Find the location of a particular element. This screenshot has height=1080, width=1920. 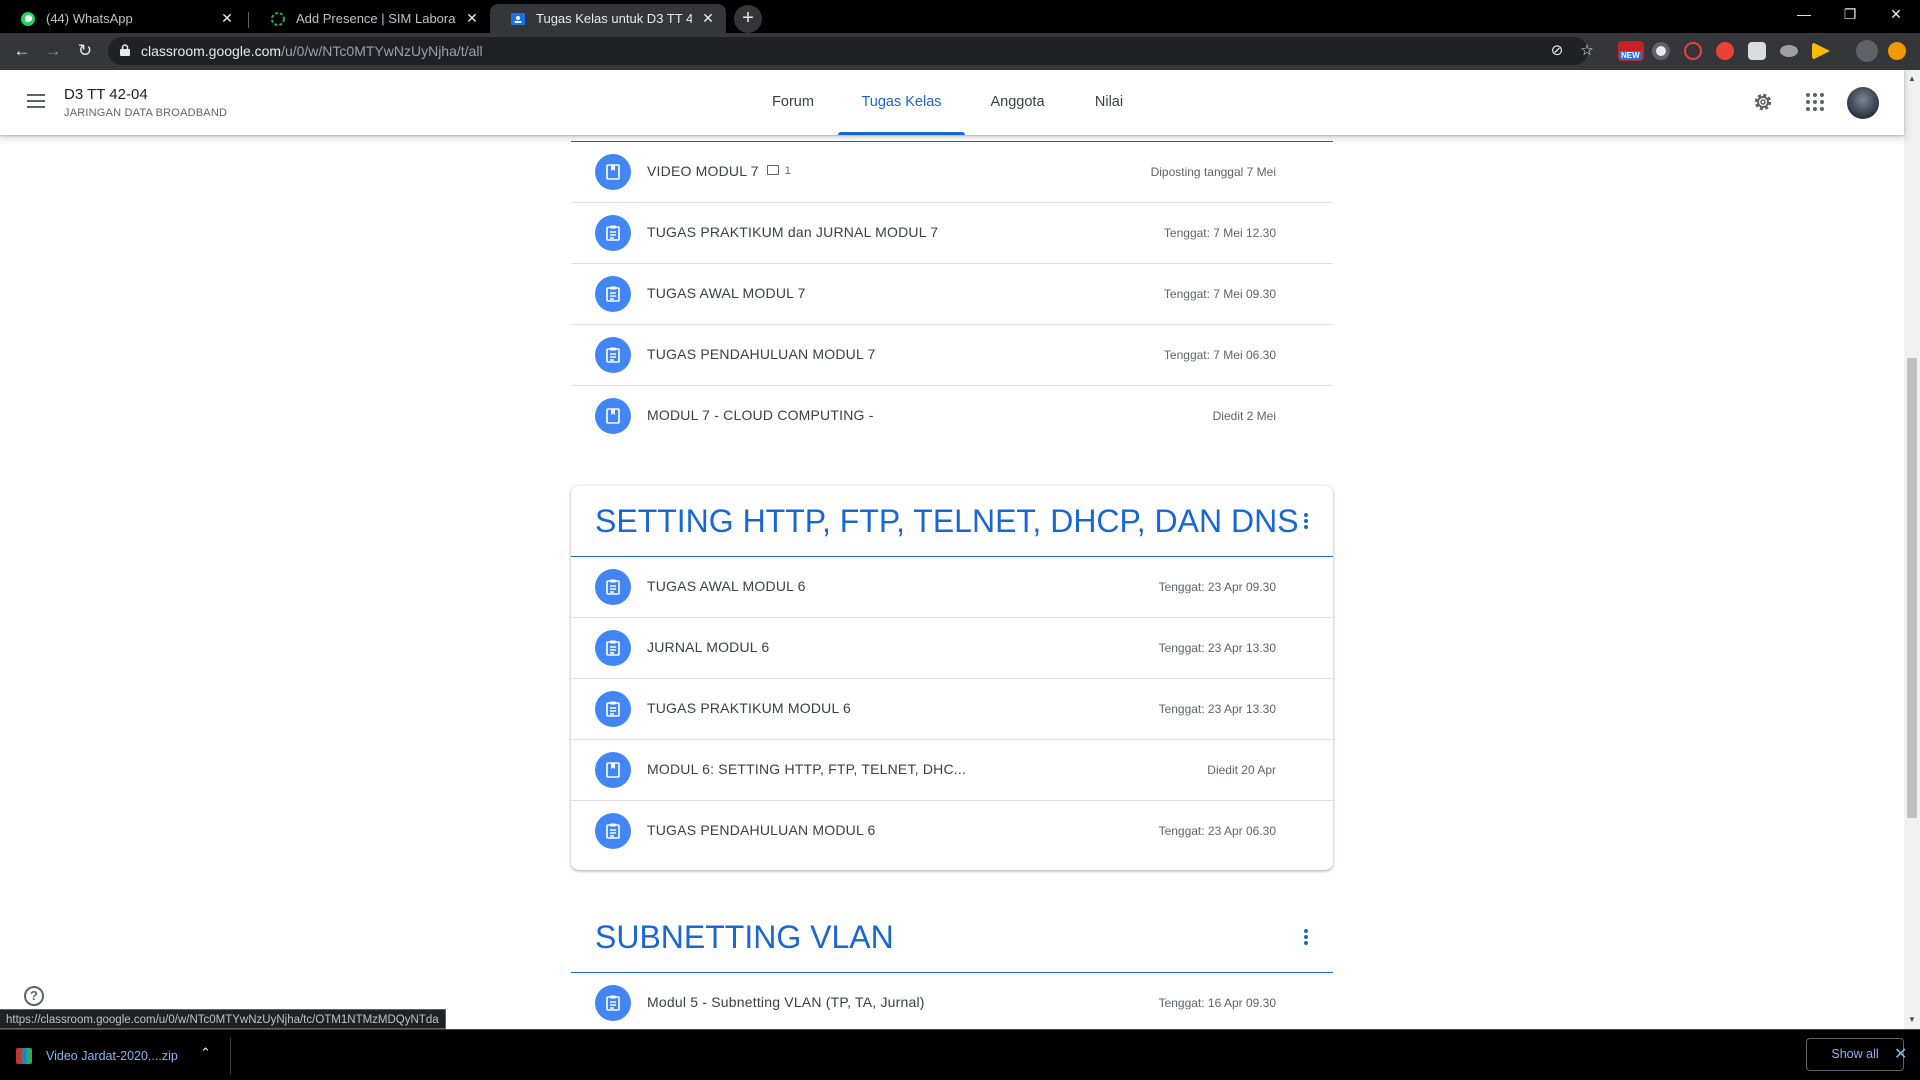

reload-icon: ↻ is located at coordinates (85, 51).